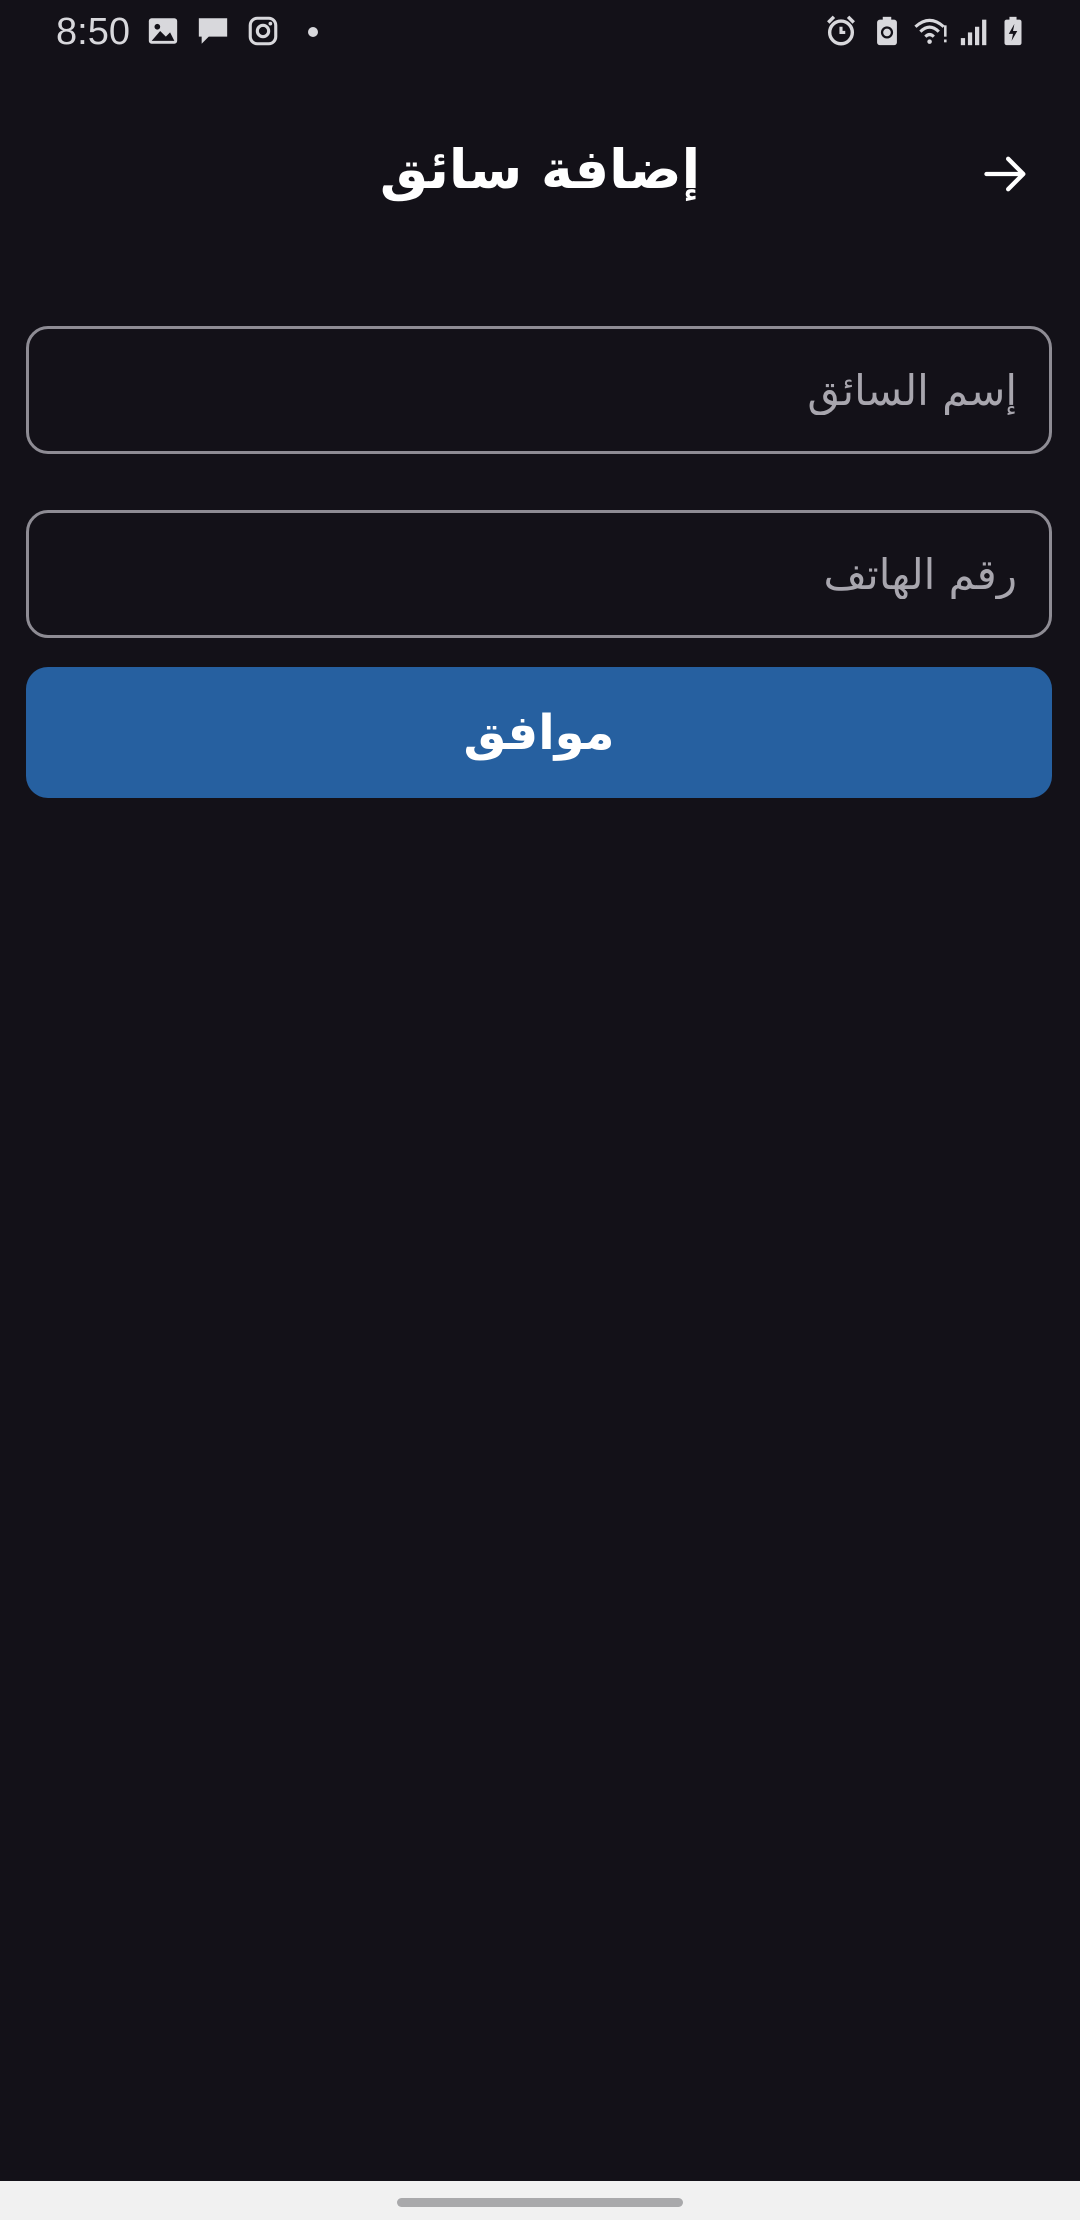 This screenshot has height=2220, width=1080. What do you see at coordinates (163, 31) in the screenshot?
I see `gallery-icon` at bounding box center [163, 31].